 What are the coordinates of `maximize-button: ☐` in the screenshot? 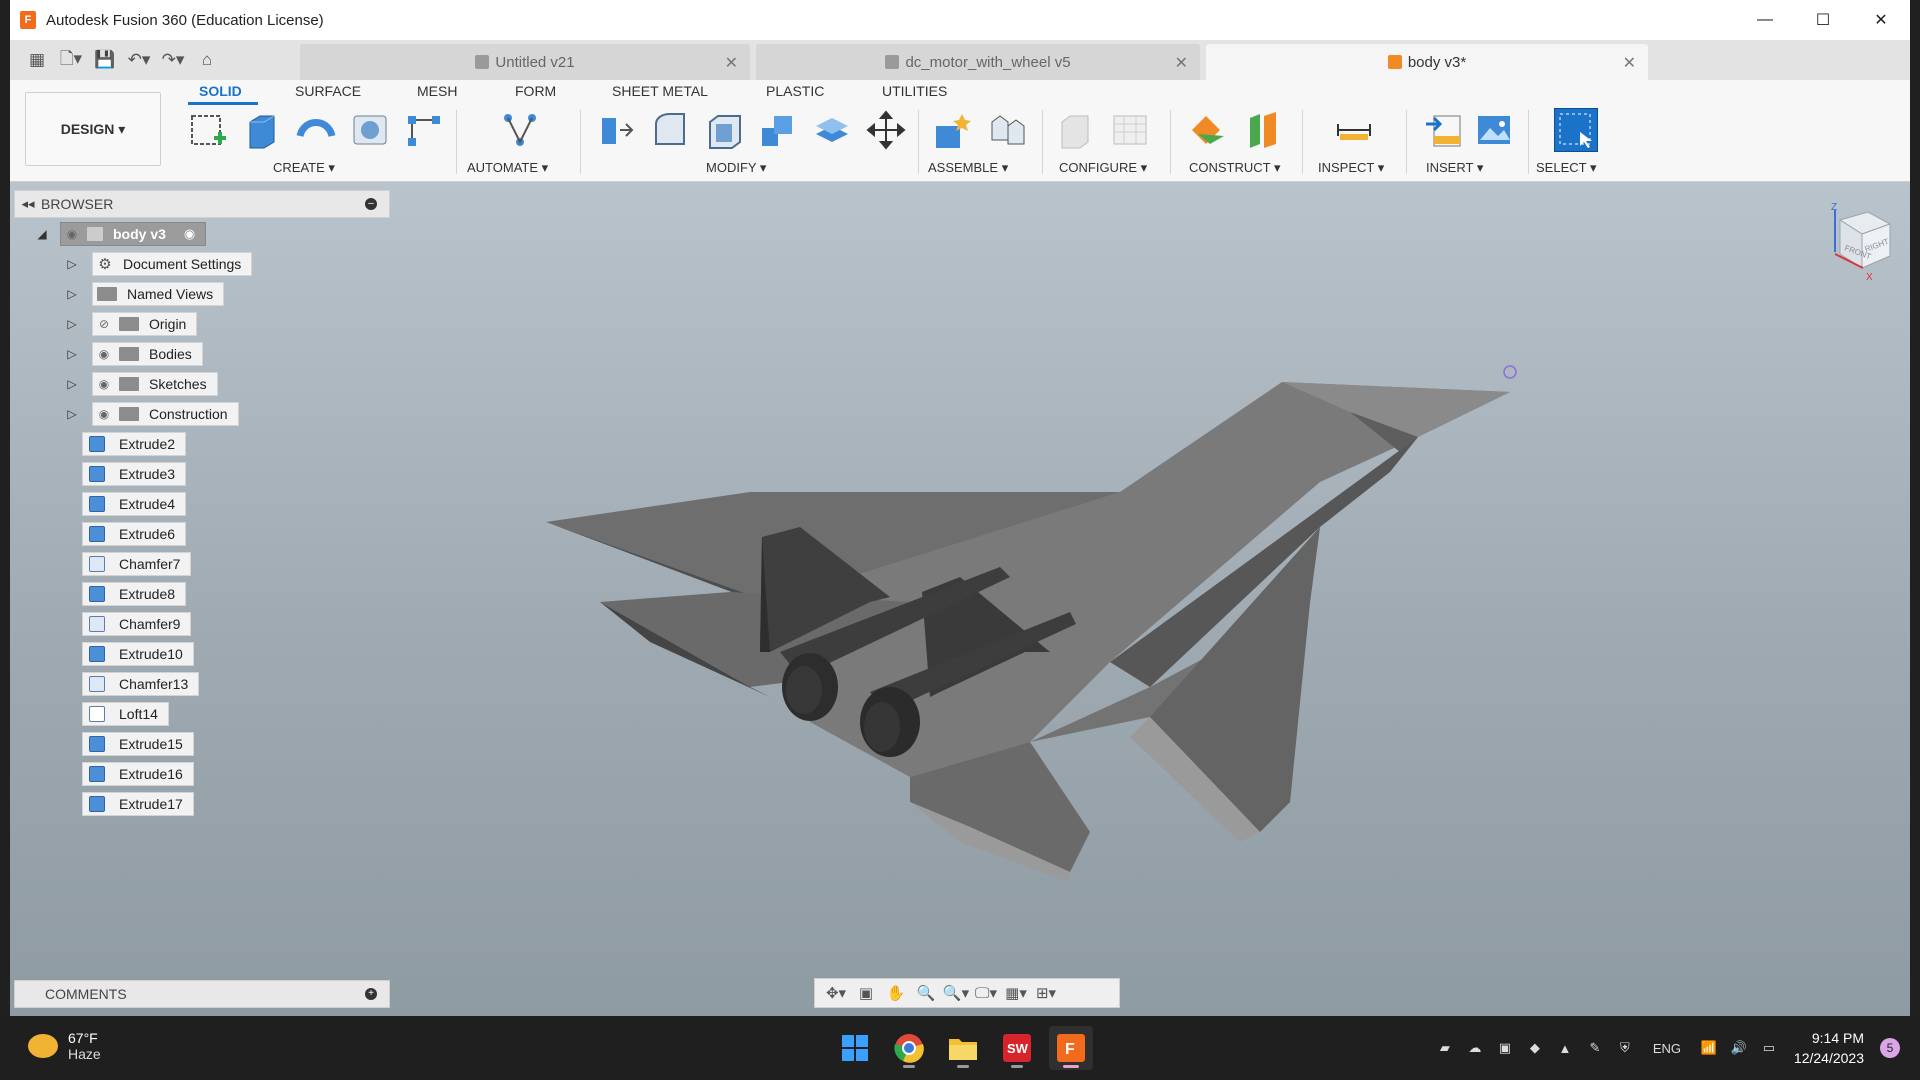 It's located at (1823, 20).